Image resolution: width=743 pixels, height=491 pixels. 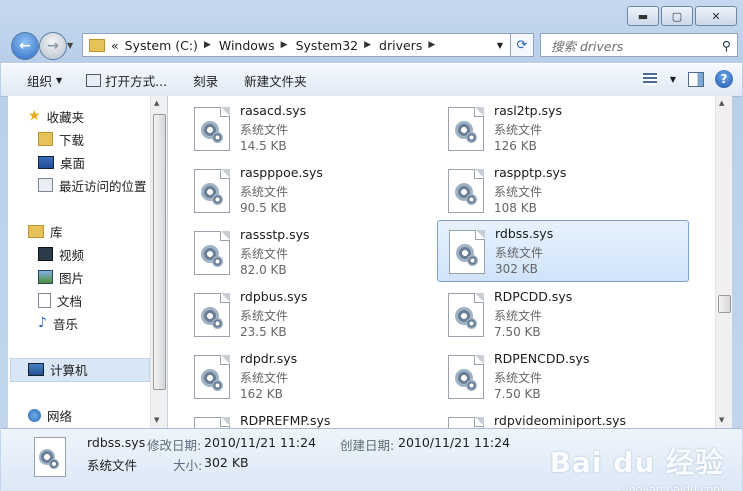 I want to click on file-item: rdpdr.sys 系统文件 162 KB, so click(x=293, y=376).